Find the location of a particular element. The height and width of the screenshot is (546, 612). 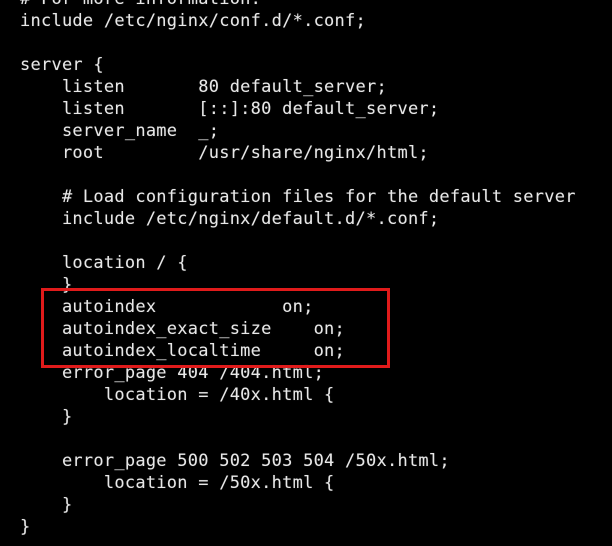

code-line: server_name _; is located at coordinates (120, 131).